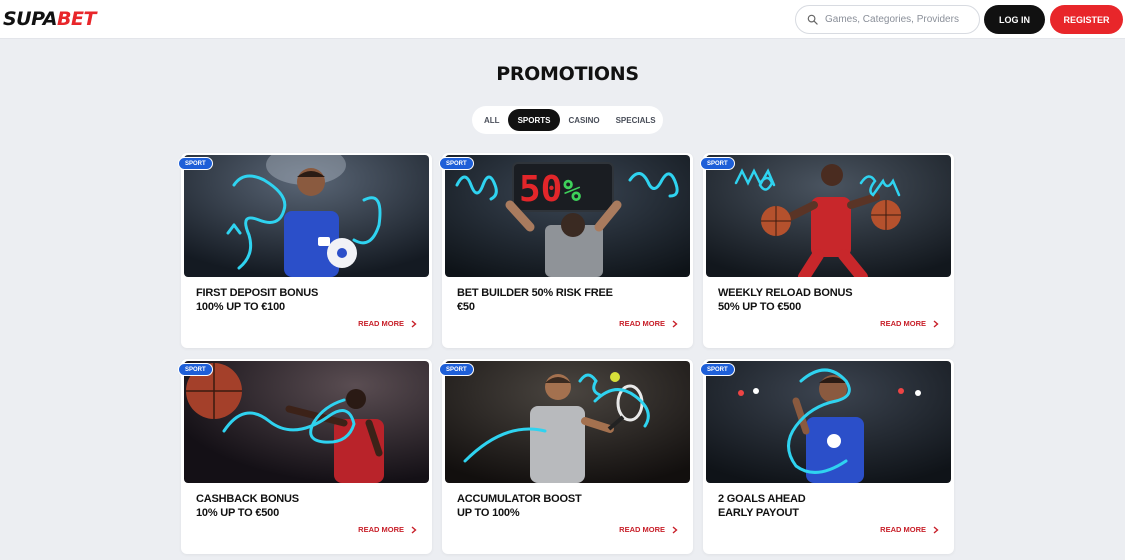  What do you see at coordinates (247, 499) in the screenshot?
I see `promo-title-line1: CASHBACK BONUS` at bounding box center [247, 499].